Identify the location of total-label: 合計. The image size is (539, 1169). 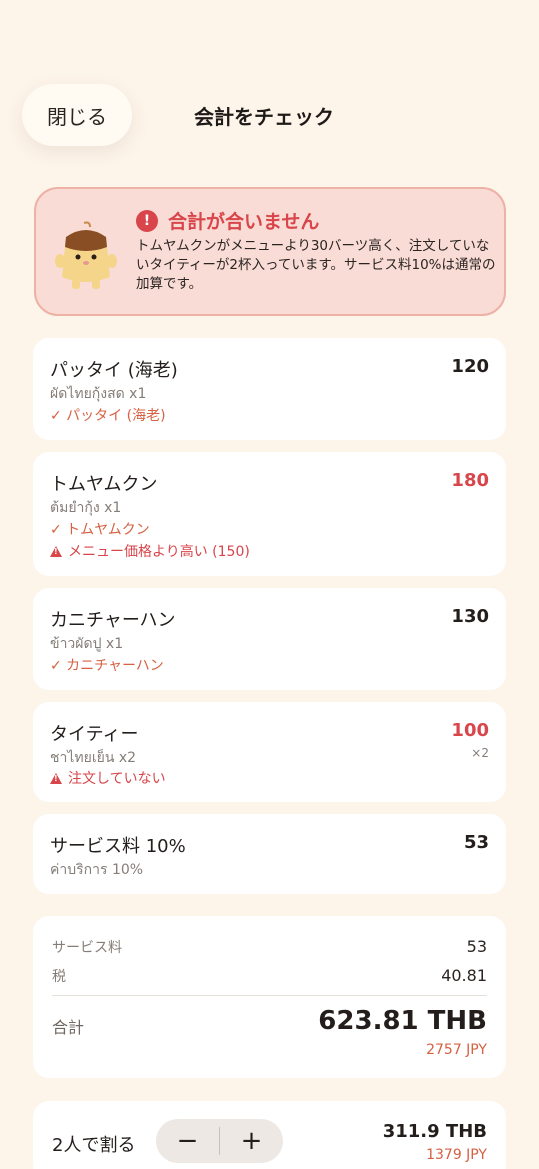
(68, 1027).